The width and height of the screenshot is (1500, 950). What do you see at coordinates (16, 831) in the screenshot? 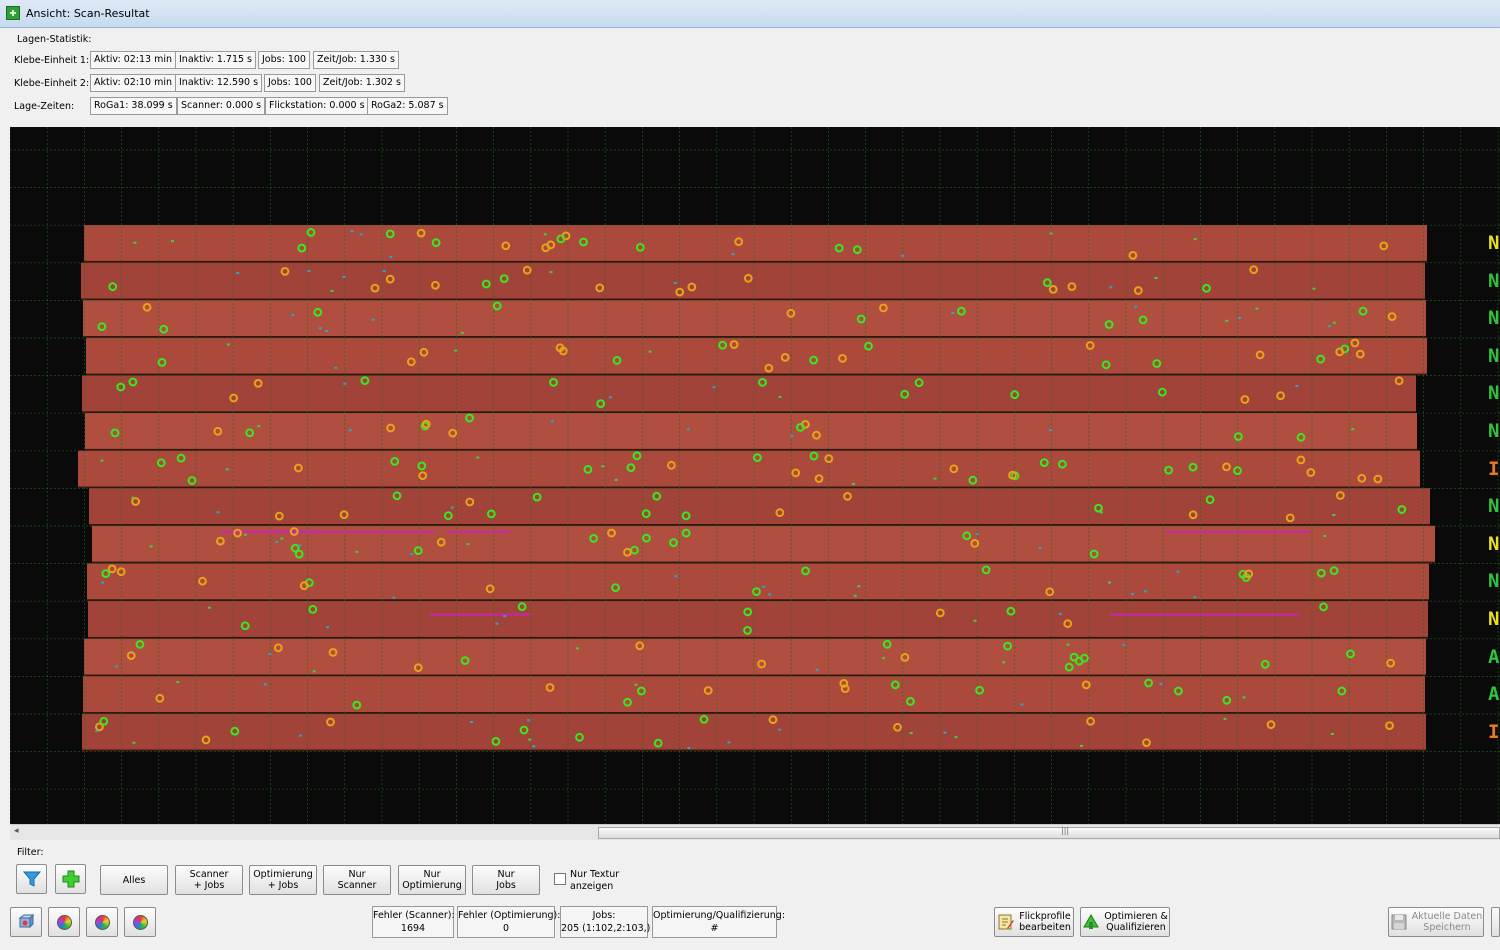
I see `scroll-left-arrow-icon: ◂` at bounding box center [16, 831].